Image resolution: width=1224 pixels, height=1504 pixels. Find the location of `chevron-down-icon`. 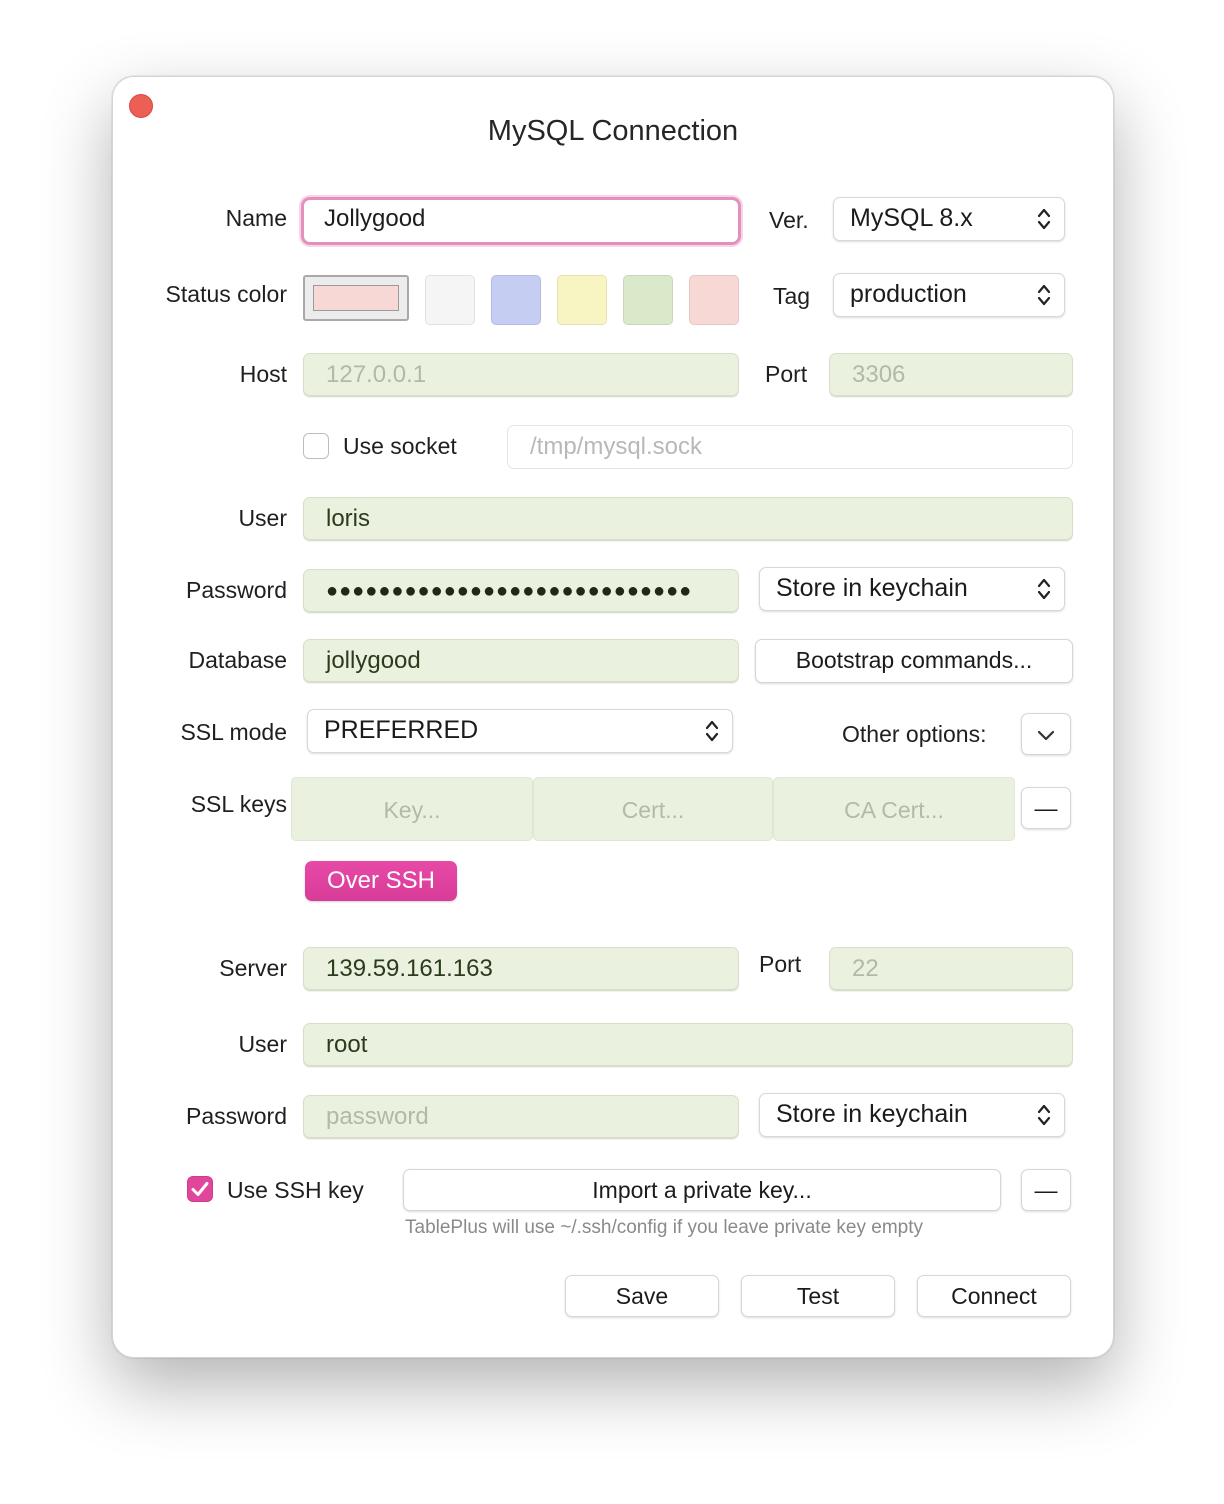

chevron-down-icon is located at coordinates (1046, 735).